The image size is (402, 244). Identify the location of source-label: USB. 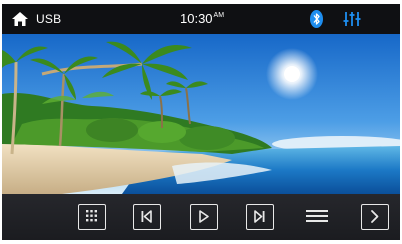
(48, 19).